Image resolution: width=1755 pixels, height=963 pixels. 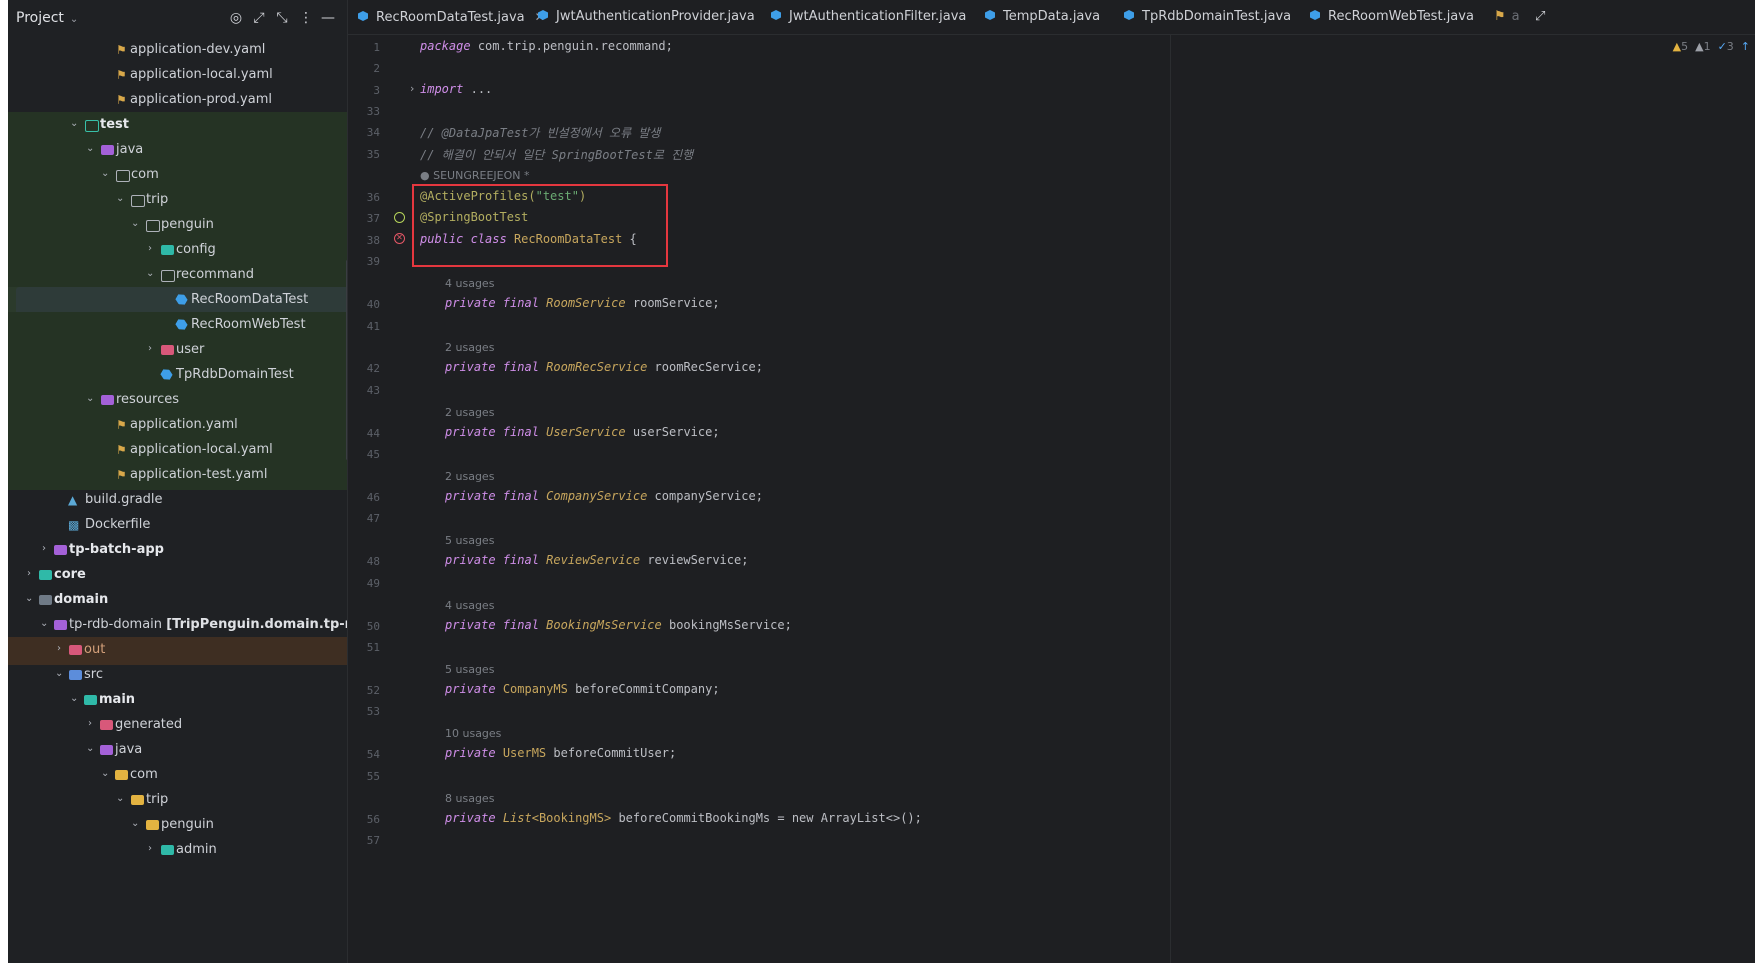 What do you see at coordinates (473, 733) in the screenshot?
I see `usages-hint: 10 usages` at bounding box center [473, 733].